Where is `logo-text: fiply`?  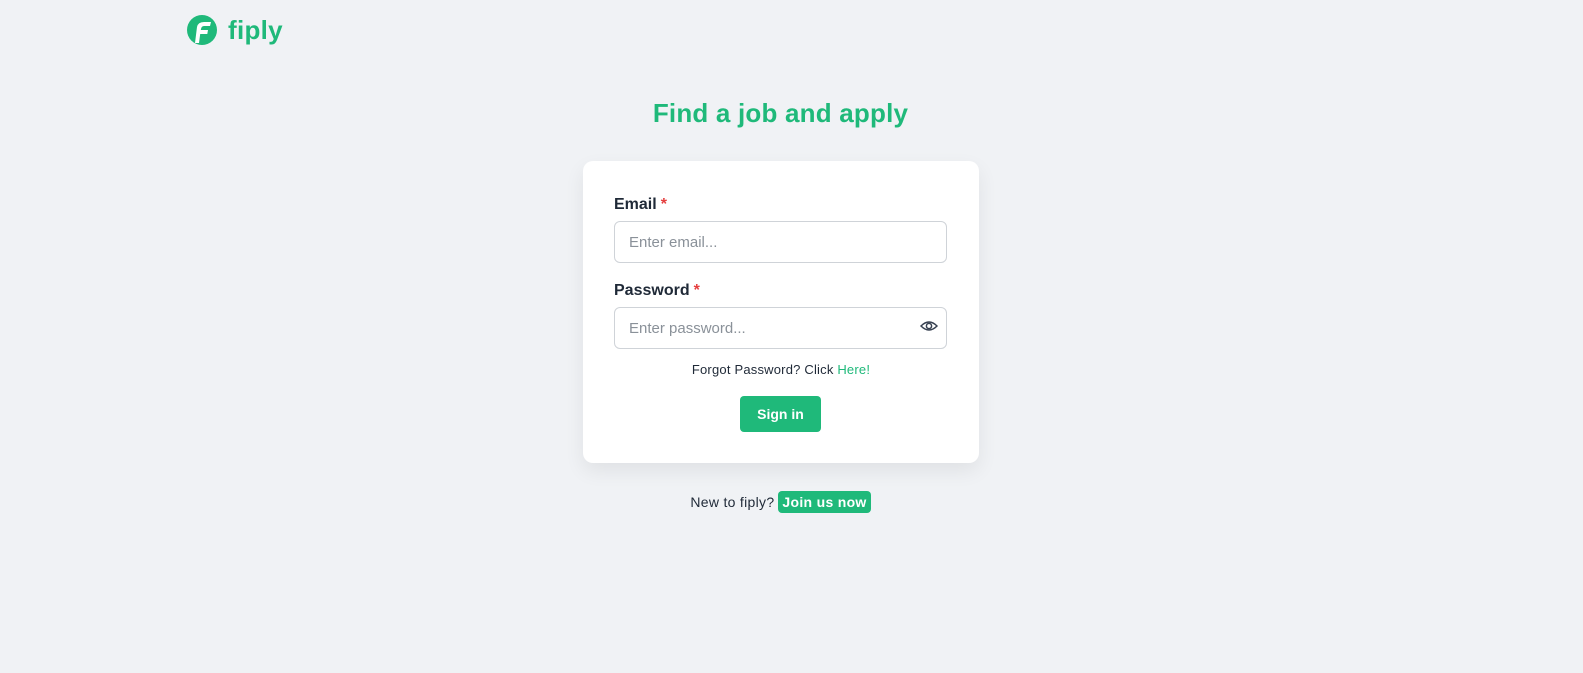 logo-text: fiply is located at coordinates (255, 30).